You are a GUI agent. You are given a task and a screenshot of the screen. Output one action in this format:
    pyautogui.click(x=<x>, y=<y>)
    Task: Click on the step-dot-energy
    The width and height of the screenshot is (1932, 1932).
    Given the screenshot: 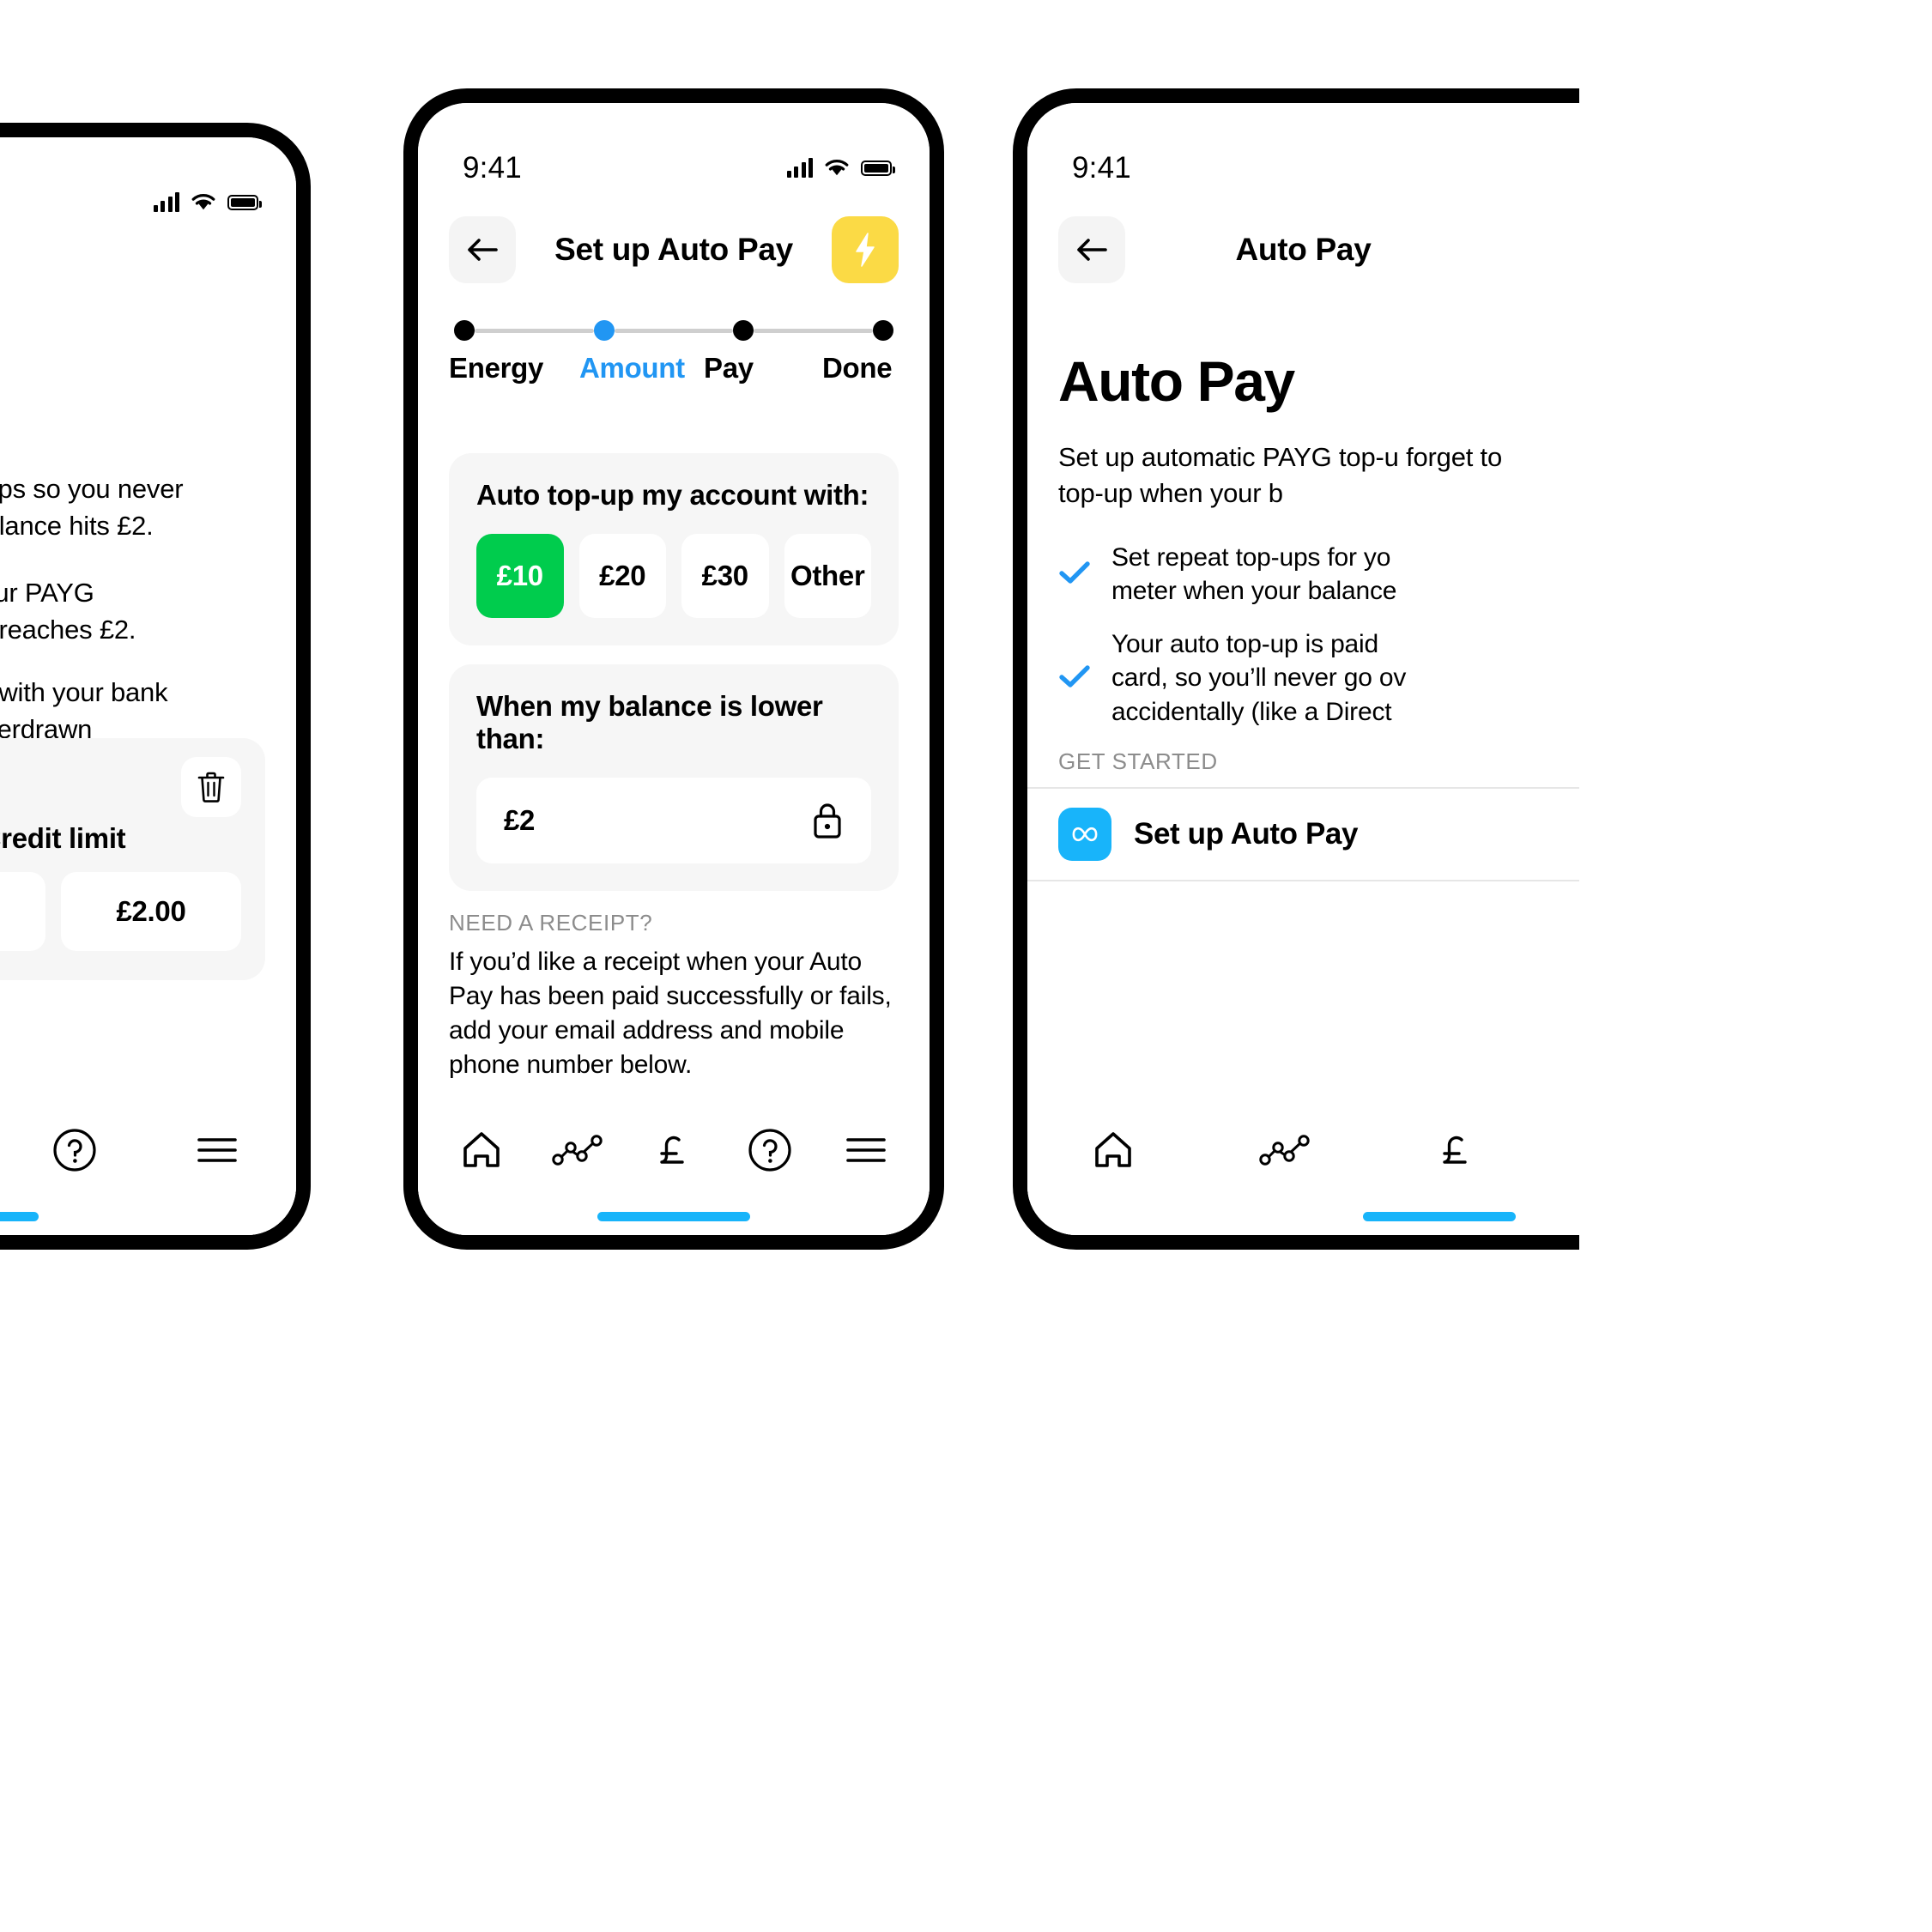 What is the action you would take?
    pyautogui.click(x=465, y=331)
    